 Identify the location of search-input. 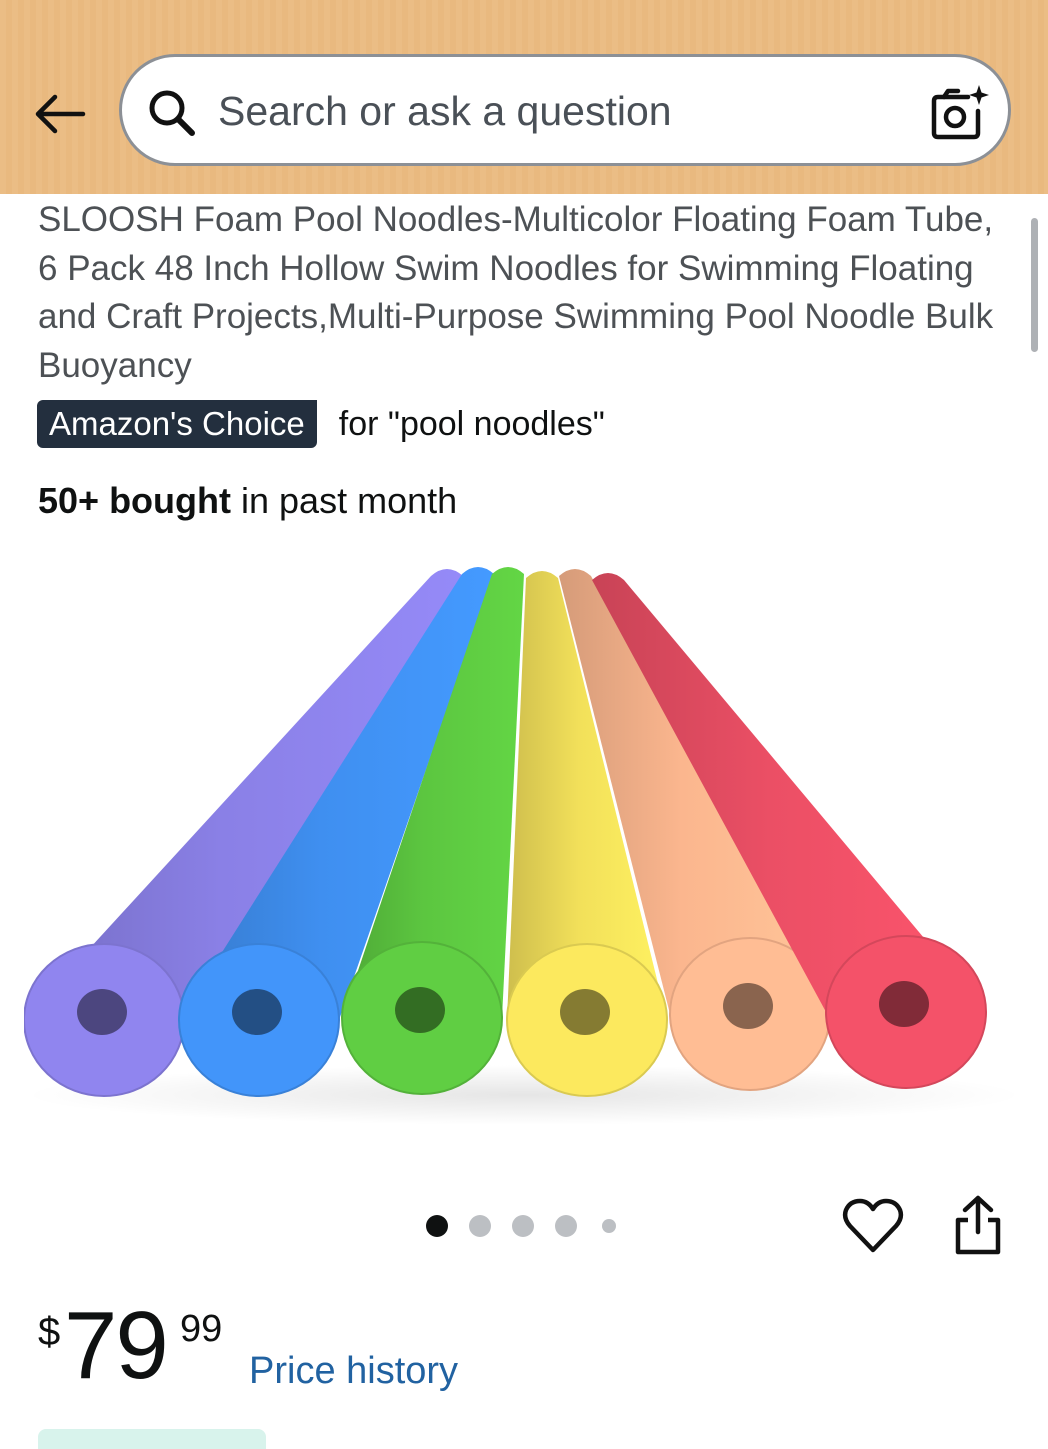
(563, 111).